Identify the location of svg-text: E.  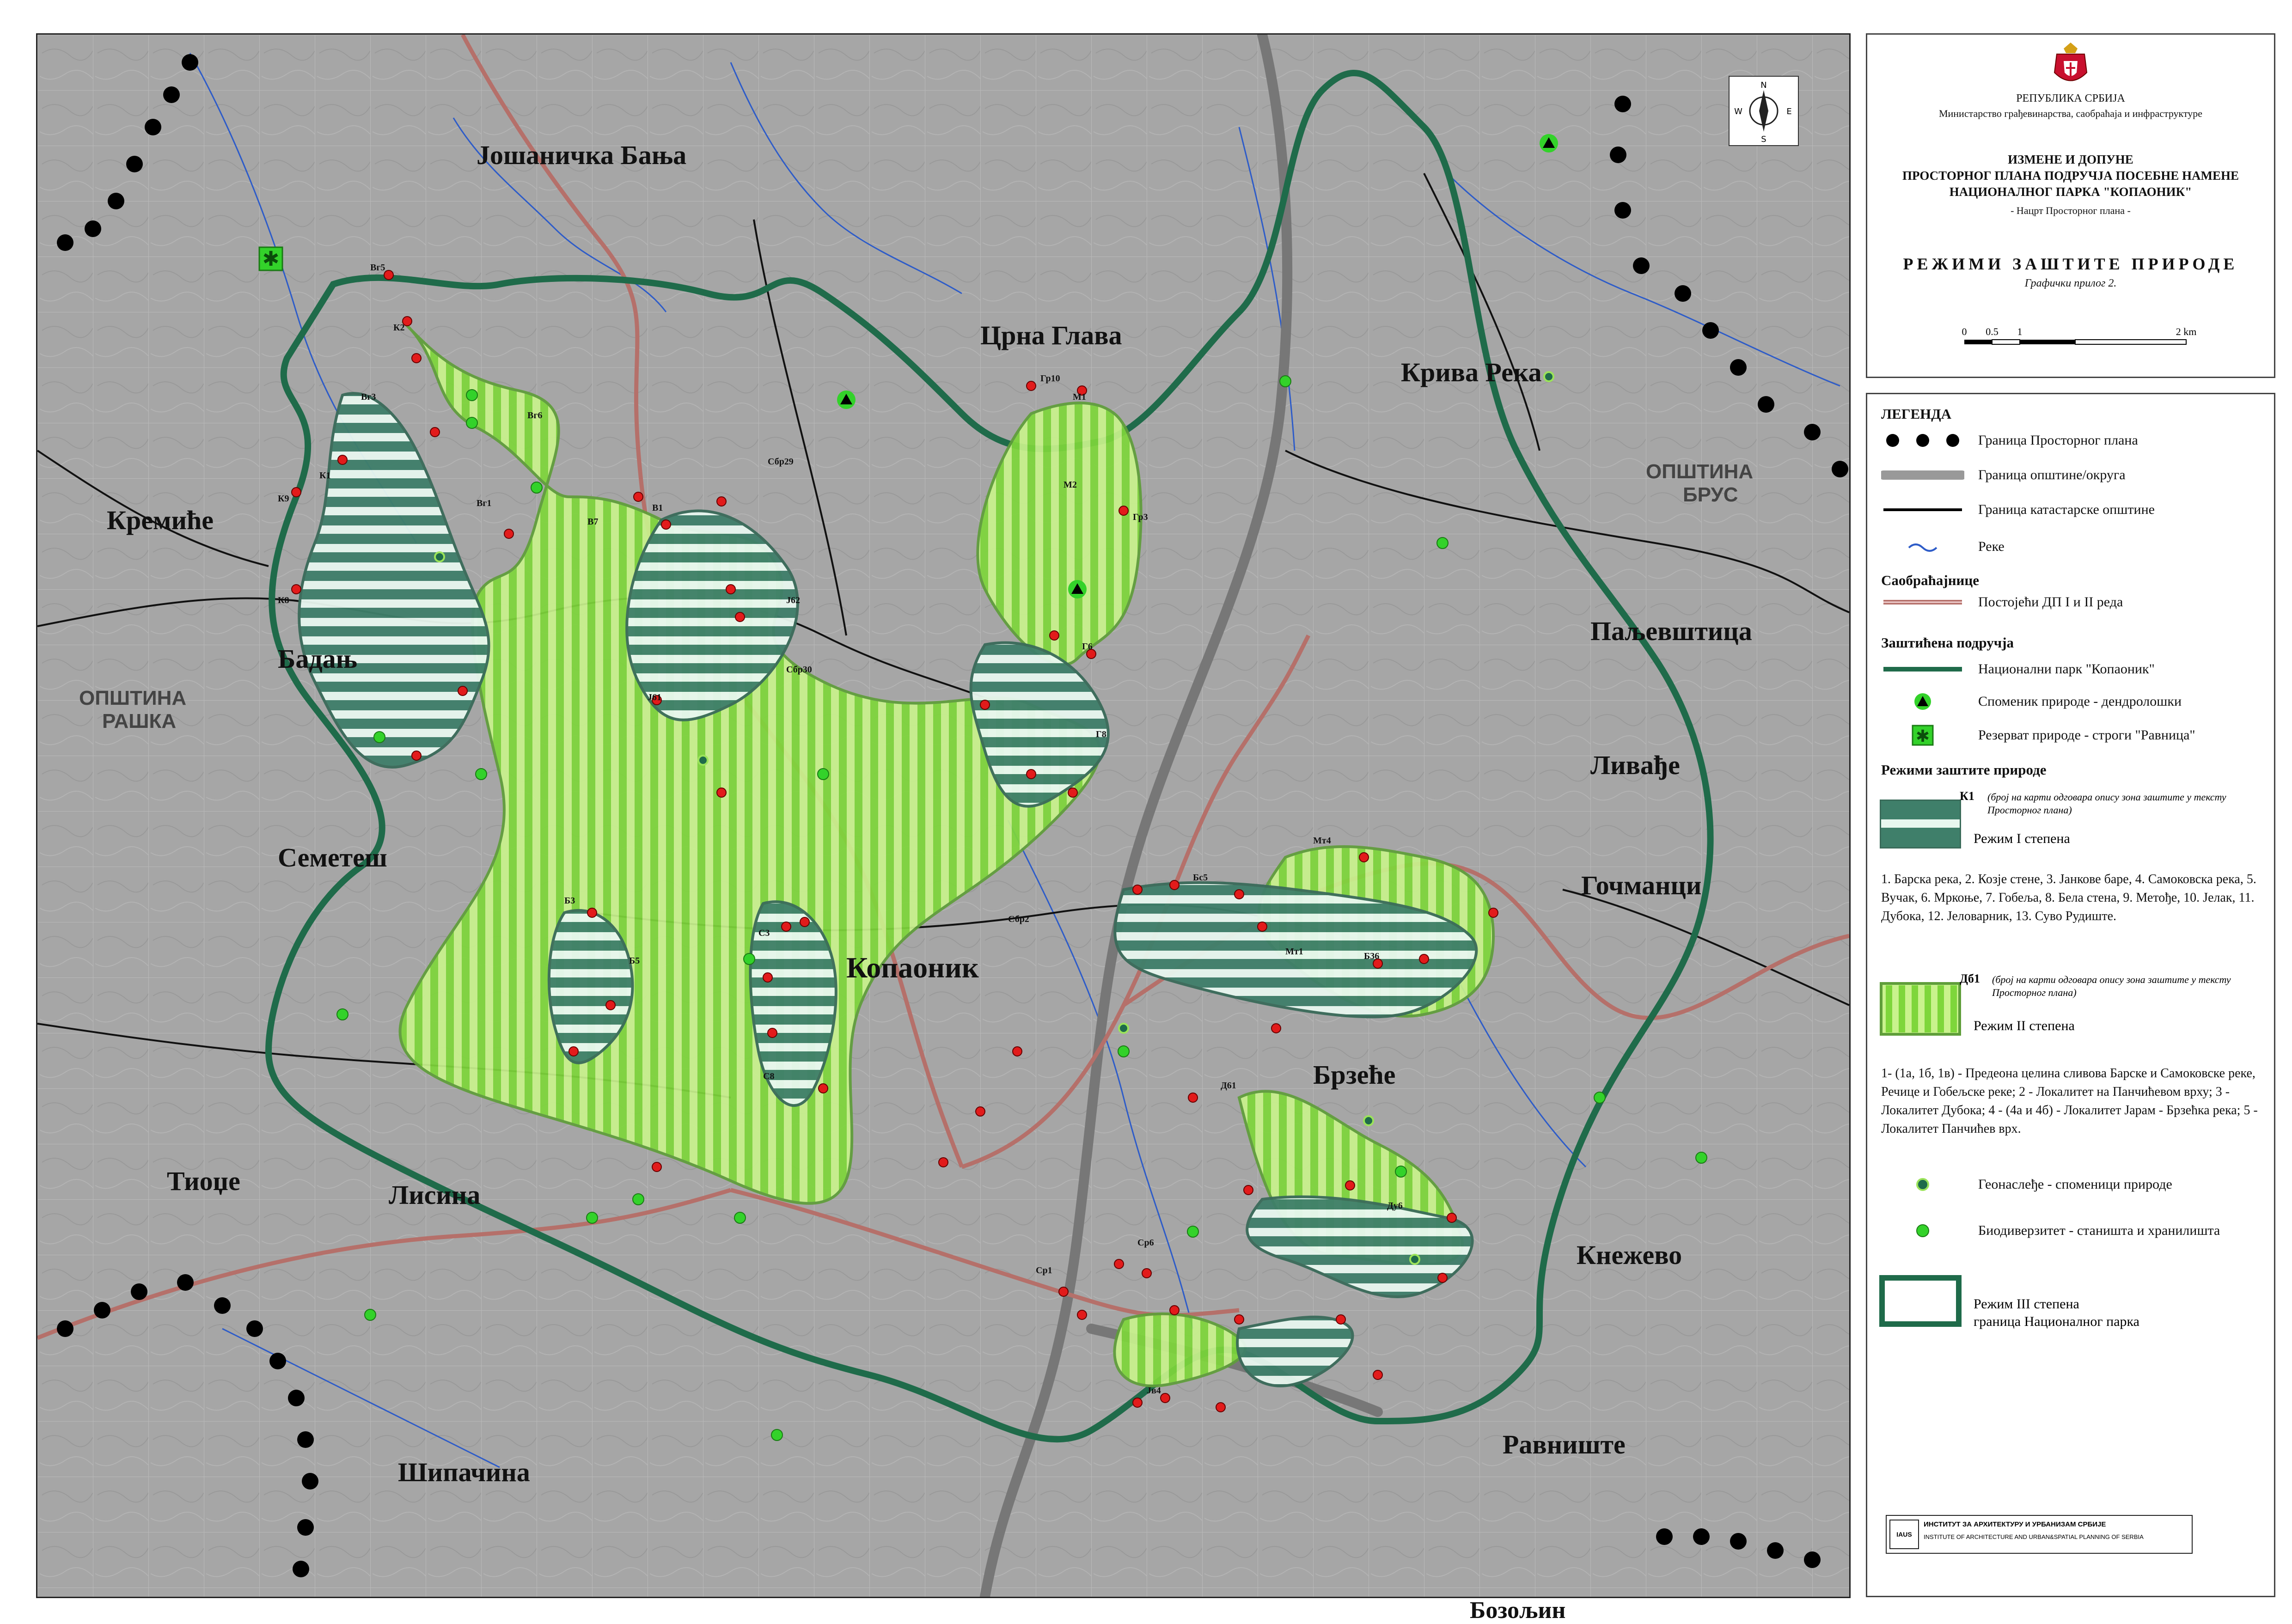
(1788, 111).